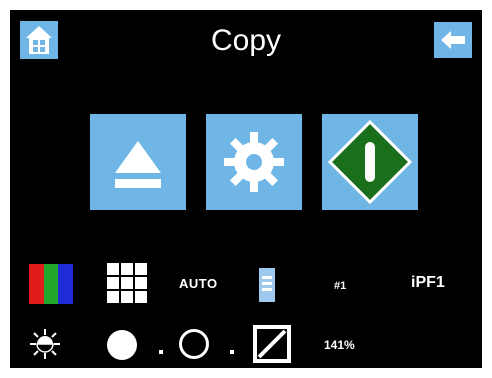 The width and height of the screenshot is (492, 378). What do you see at coordinates (428, 282) in the screenshot?
I see `printer-name: iPF1` at bounding box center [428, 282].